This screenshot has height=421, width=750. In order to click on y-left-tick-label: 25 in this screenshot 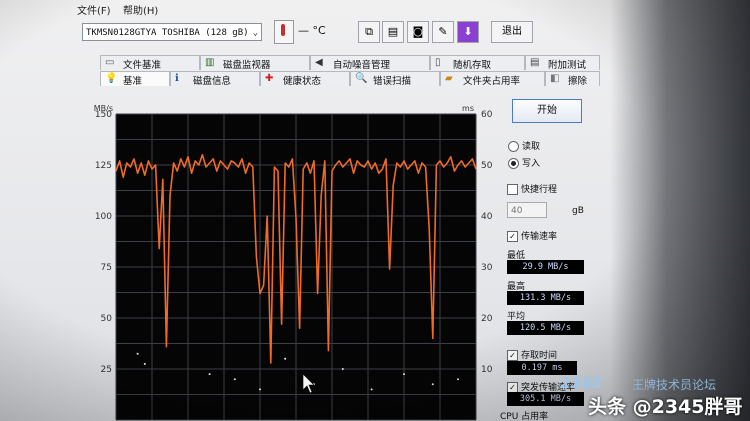, I will do `click(106, 370)`.